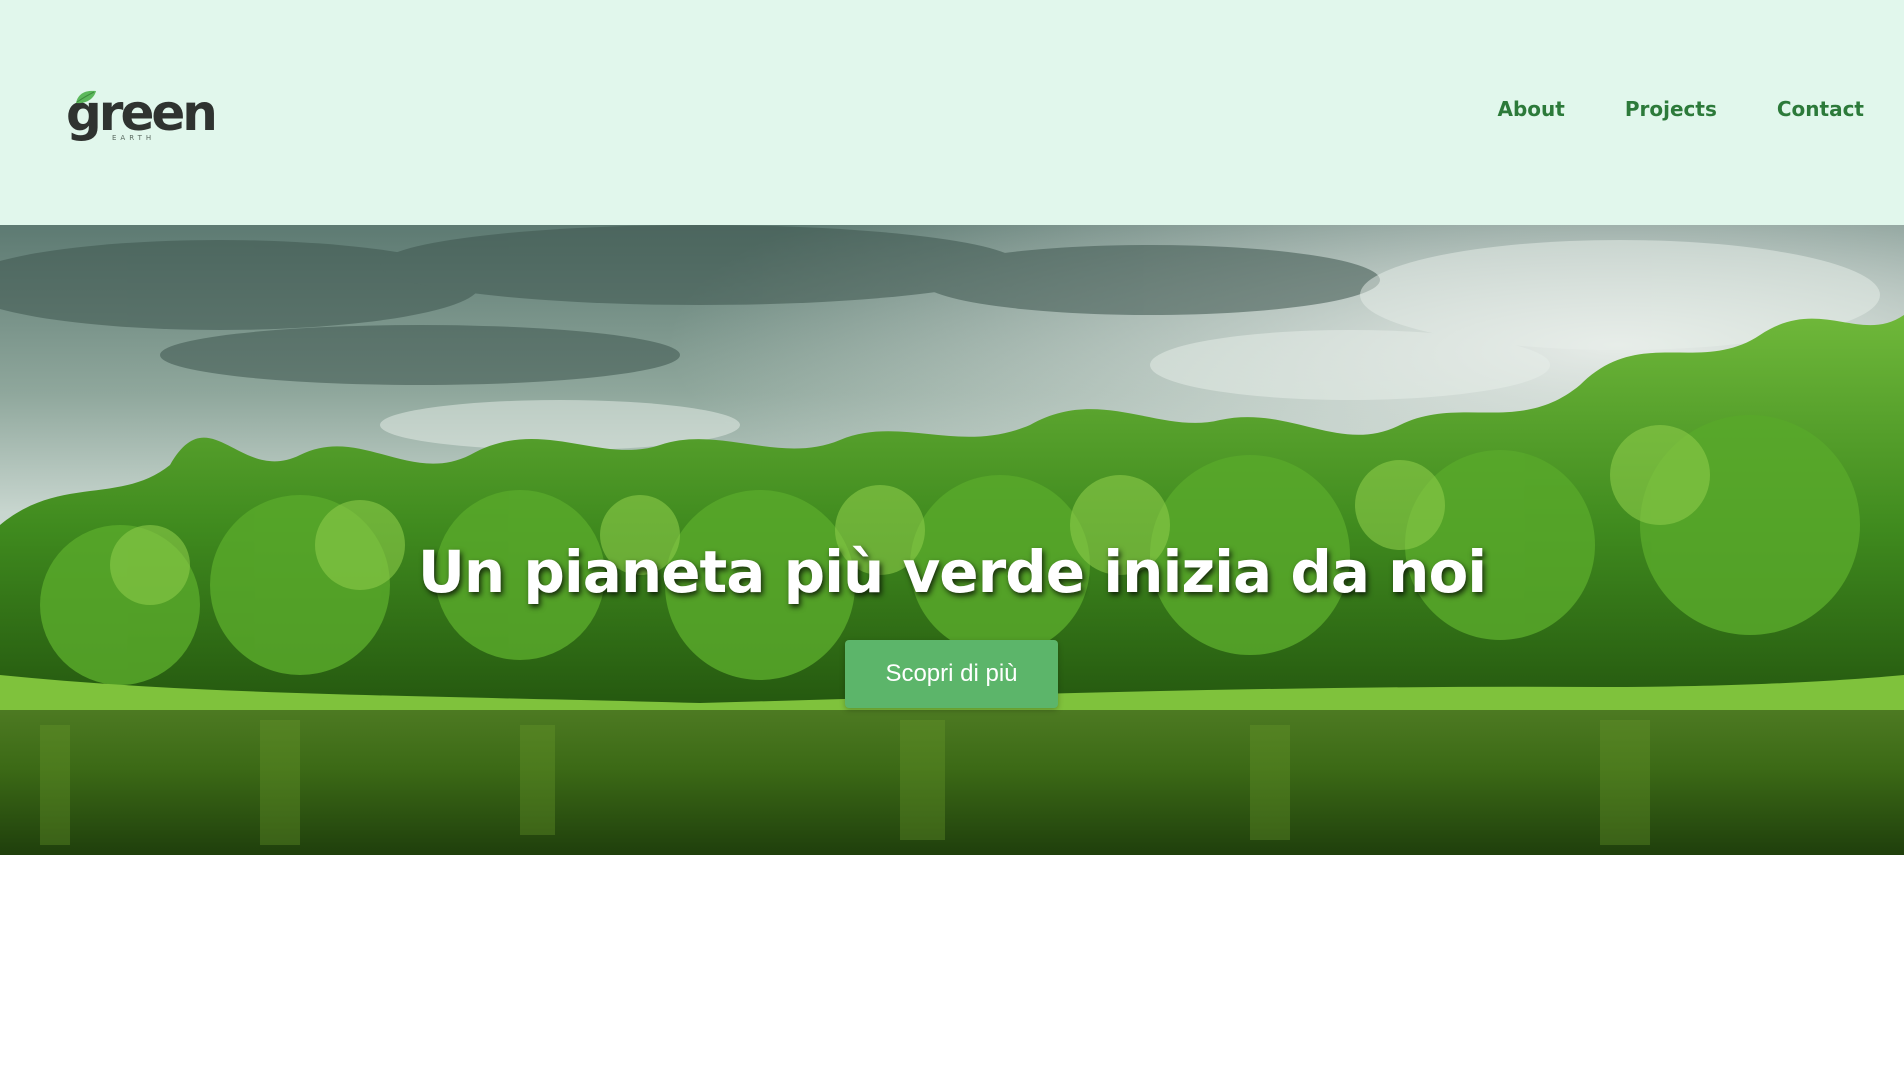  Describe the element at coordinates (951, 674) in the screenshot. I see `learn-more-button: Scopri di più` at that location.